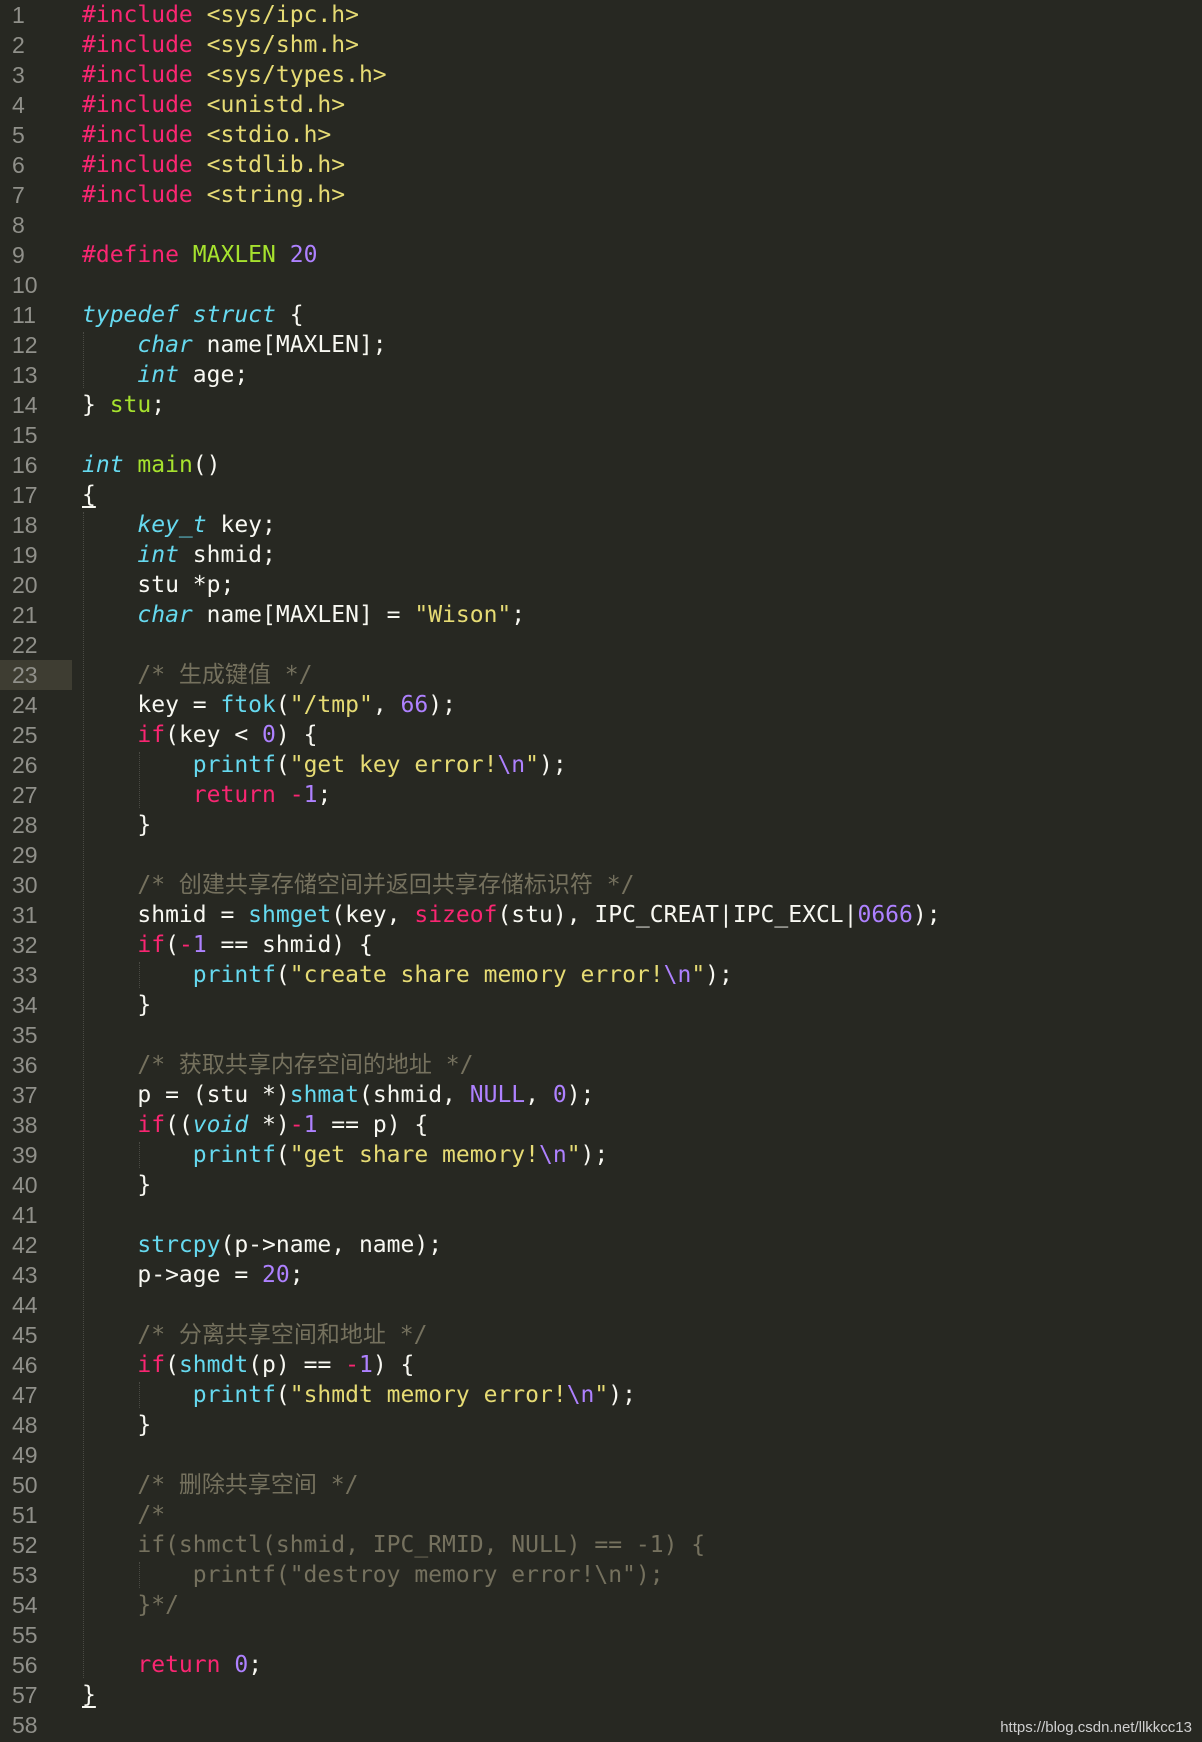  What do you see at coordinates (601, 675) in the screenshot?
I see `code-line: 23 /* 生成键值 */` at bounding box center [601, 675].